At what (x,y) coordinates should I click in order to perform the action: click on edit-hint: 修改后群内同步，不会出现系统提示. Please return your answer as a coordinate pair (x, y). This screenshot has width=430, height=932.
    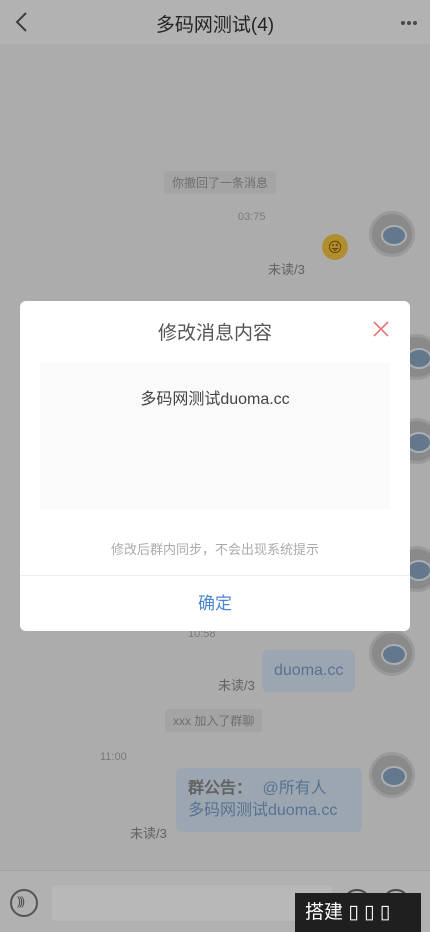
    Looking at the image, I should click on (214, 549).